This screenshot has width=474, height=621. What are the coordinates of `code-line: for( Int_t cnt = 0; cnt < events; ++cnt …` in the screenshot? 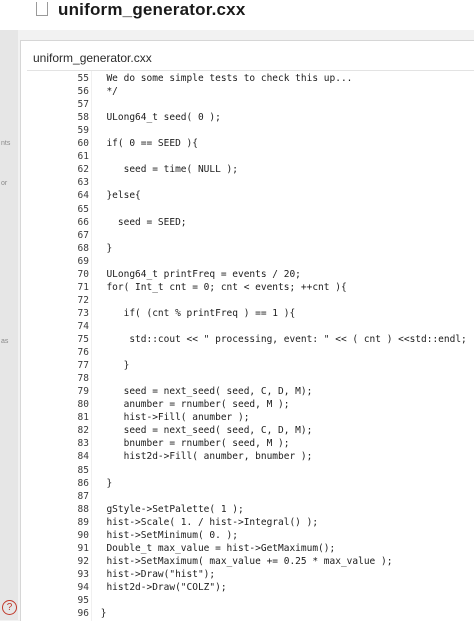 It's located at (220, 287).